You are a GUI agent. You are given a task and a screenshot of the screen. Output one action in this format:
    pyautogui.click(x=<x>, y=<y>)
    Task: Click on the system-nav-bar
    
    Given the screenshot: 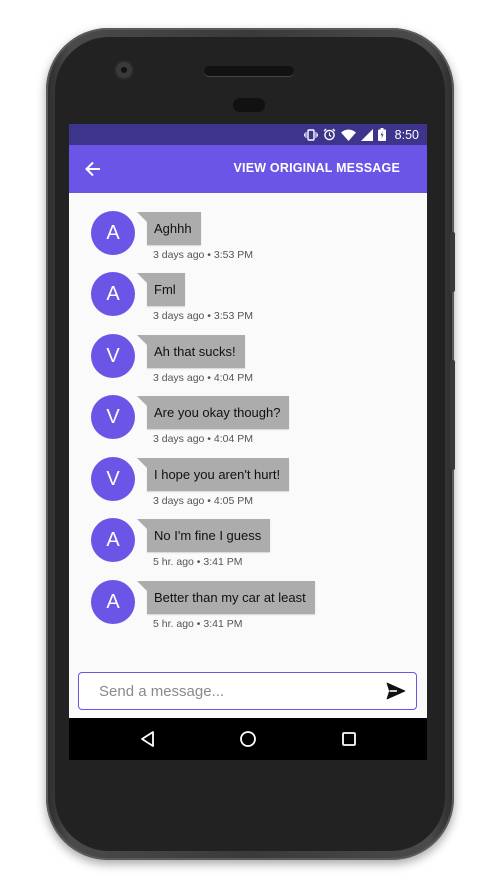 What is the action you would take?
    pyautogui.click(x=248, y=739)
    